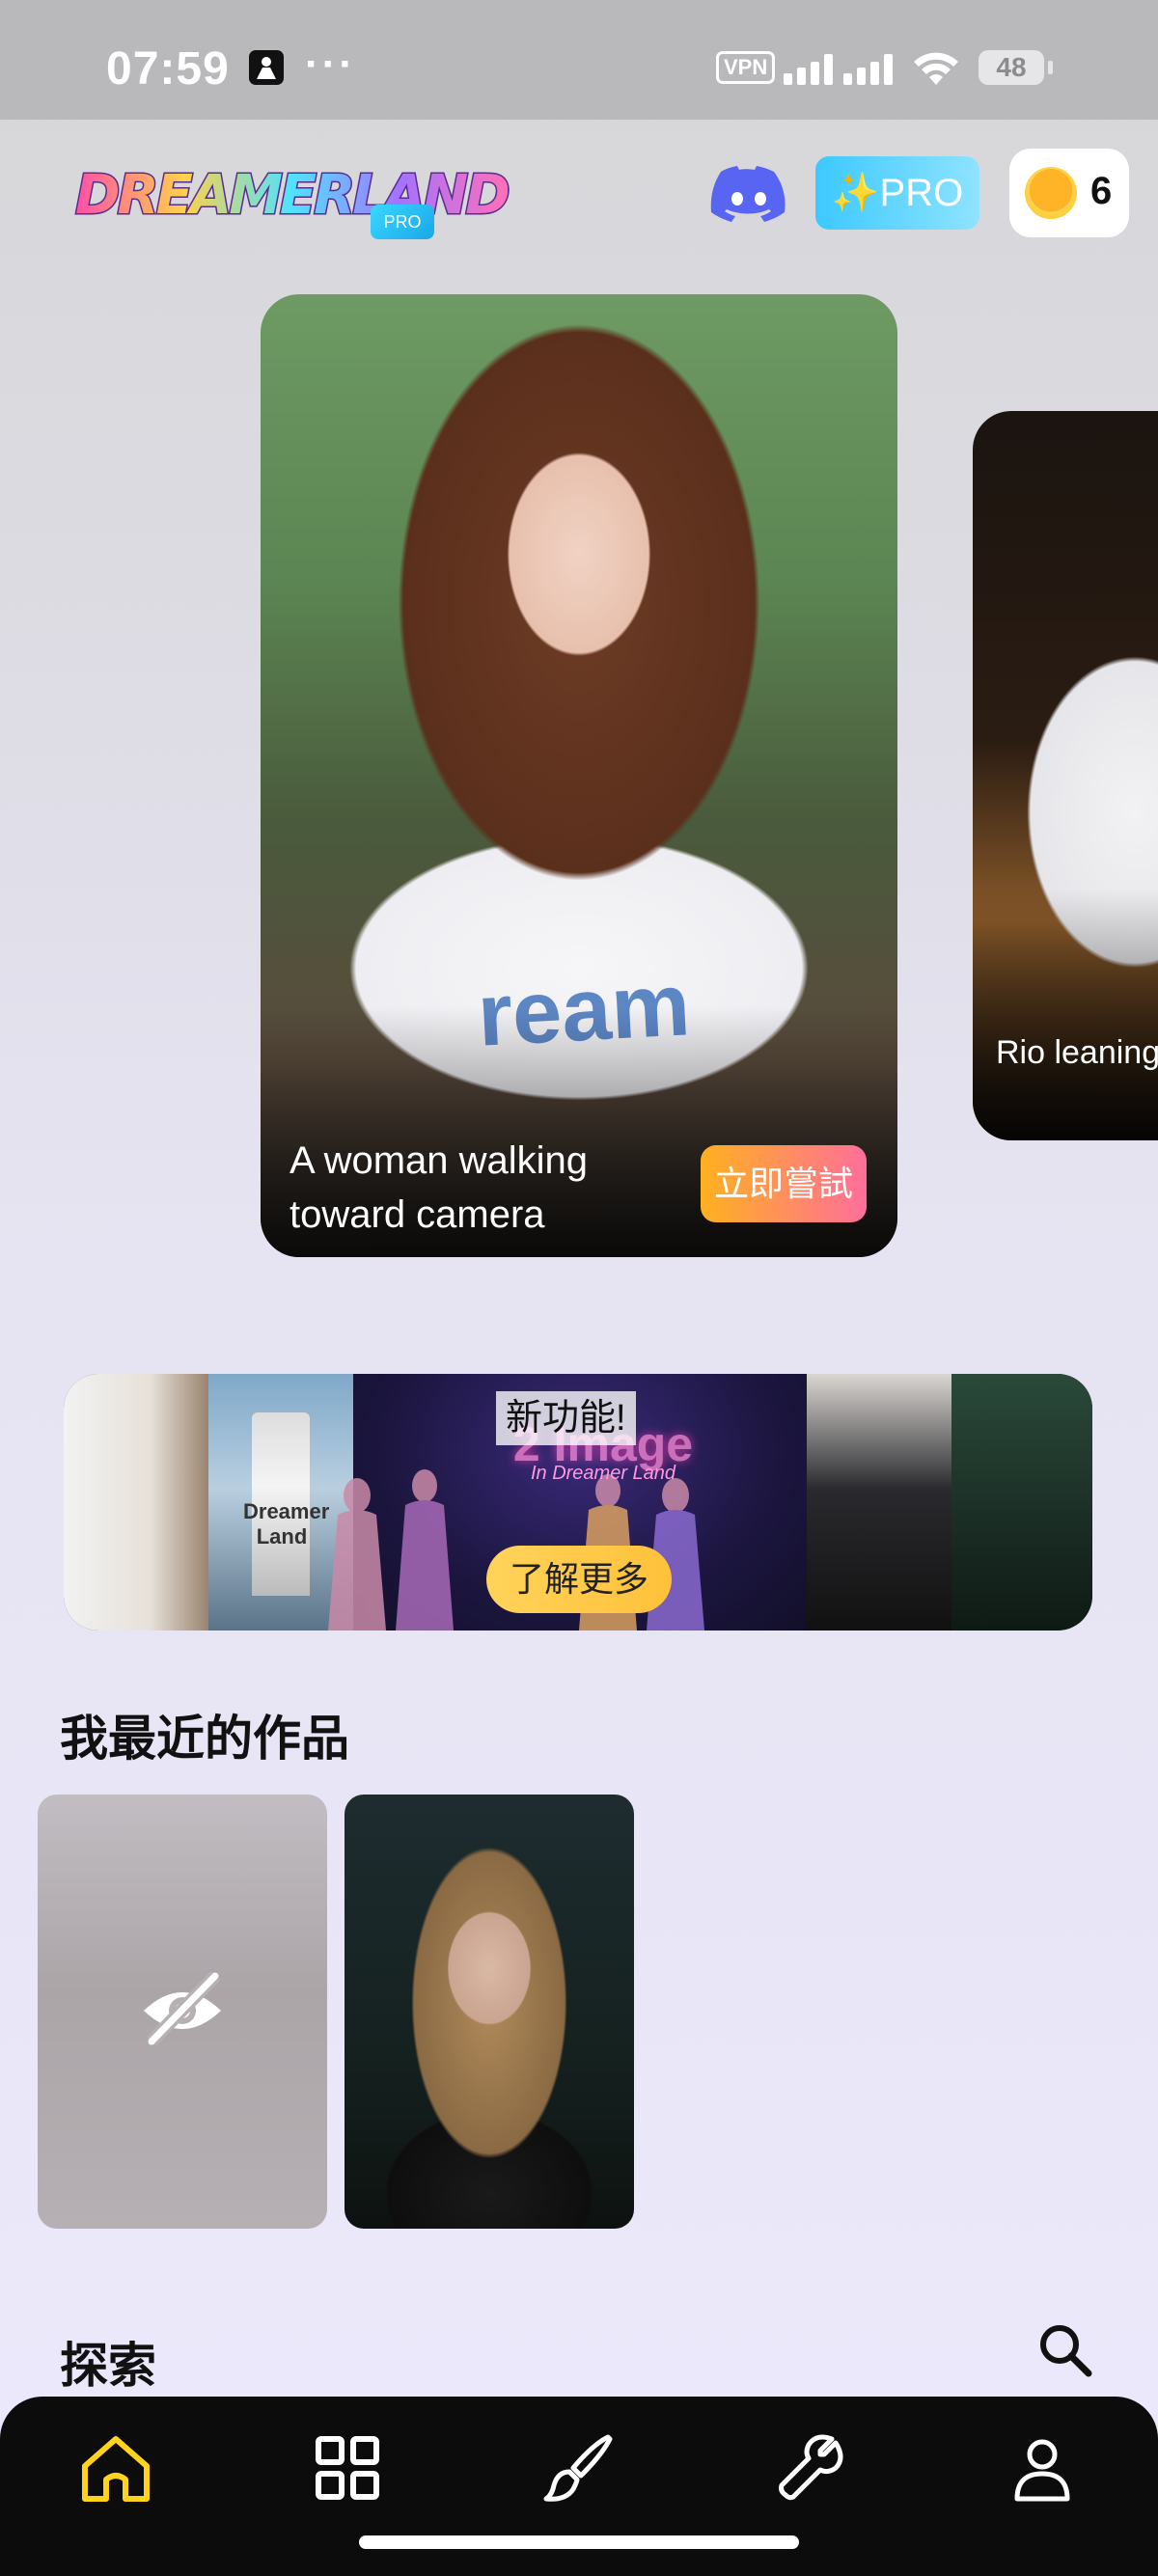  I want to click on eye-off-icon, so click(182, 2008).